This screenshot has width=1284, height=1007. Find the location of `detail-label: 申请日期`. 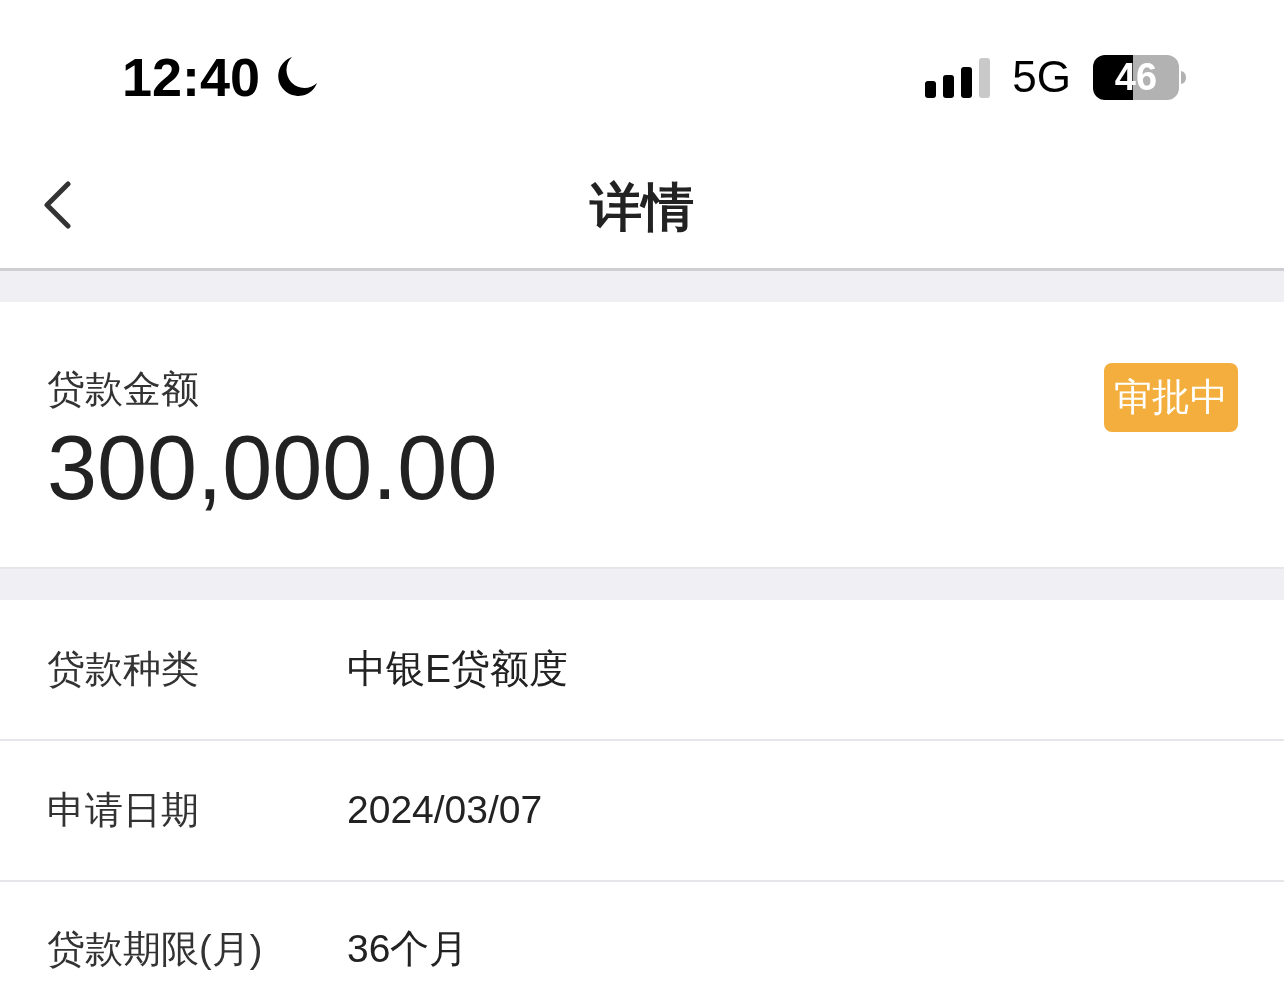

detail-label: 申请日期 is located at coordinates (123, 810).